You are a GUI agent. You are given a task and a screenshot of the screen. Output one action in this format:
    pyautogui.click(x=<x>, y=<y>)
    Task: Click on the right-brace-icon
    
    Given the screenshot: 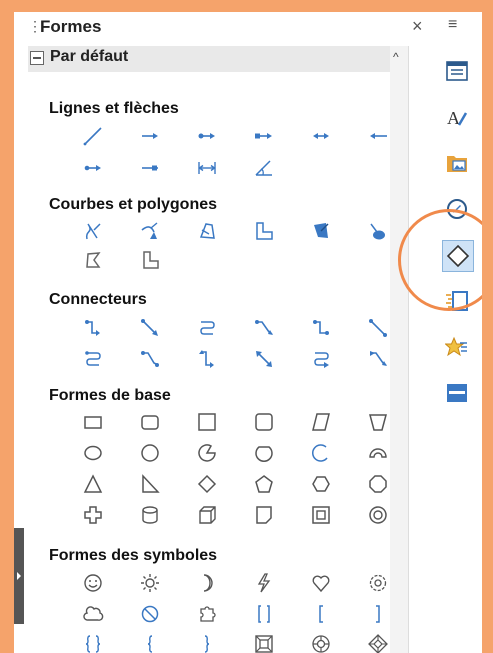 What is the action you would take?
    pyautogui.click(x=207, y=641)
    